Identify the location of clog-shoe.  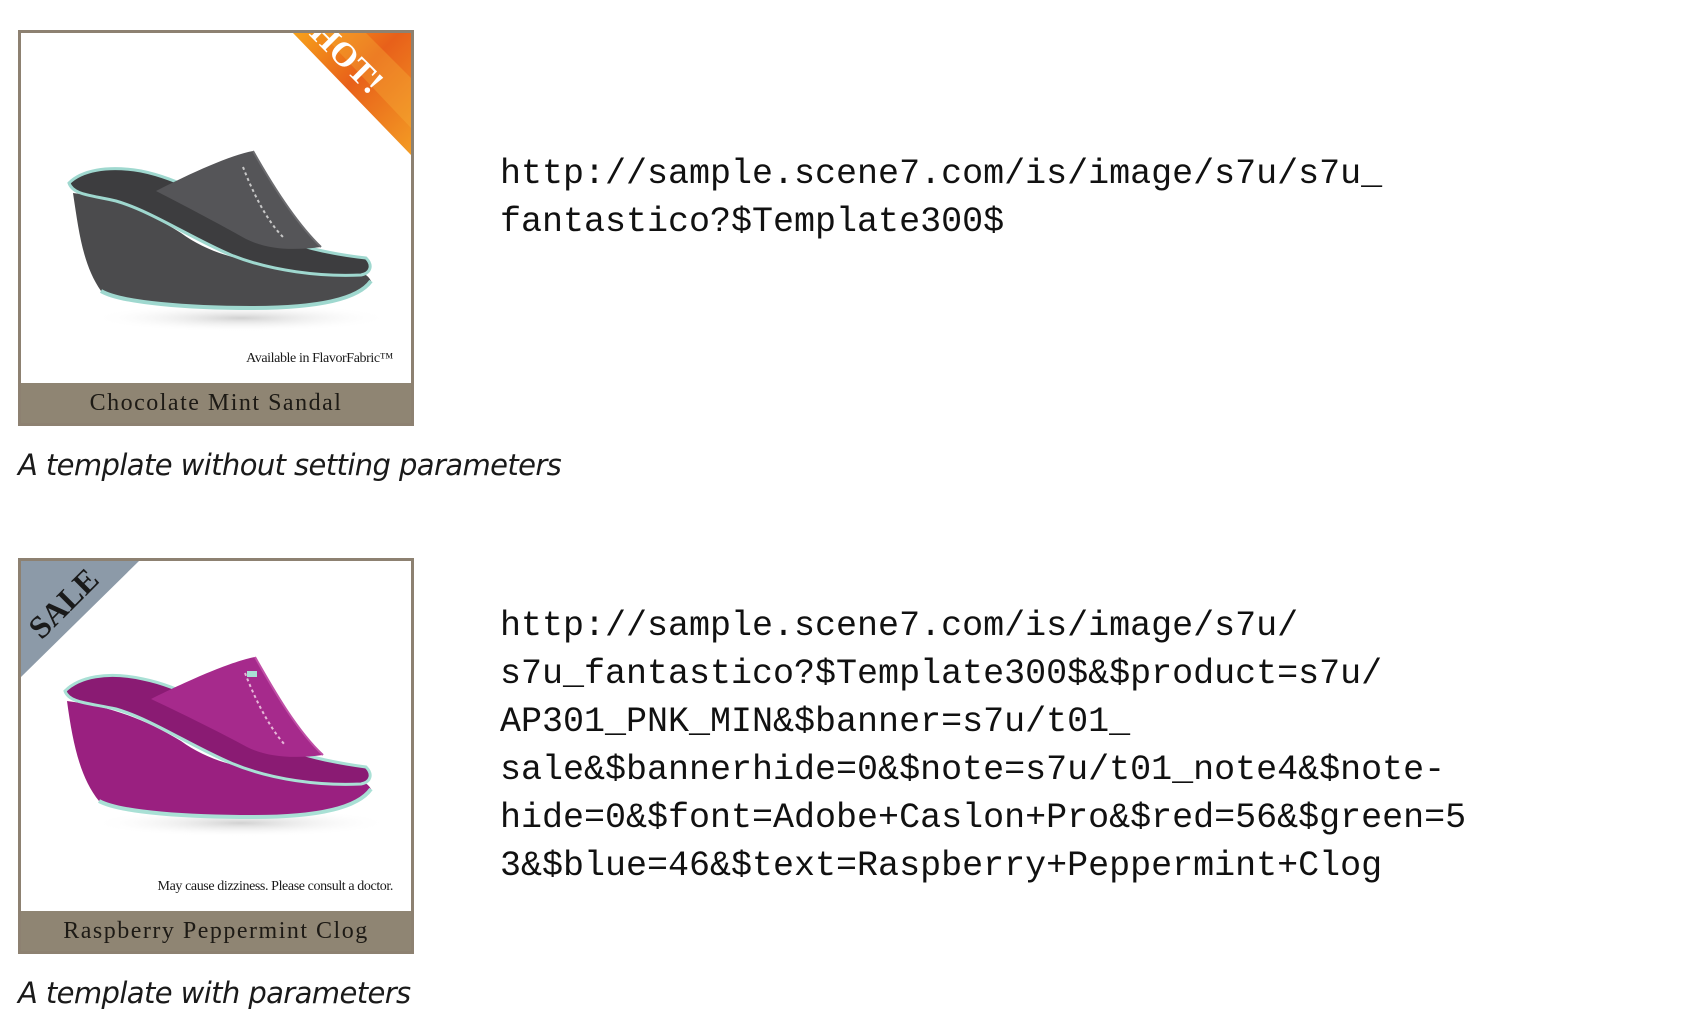
(218, 738).